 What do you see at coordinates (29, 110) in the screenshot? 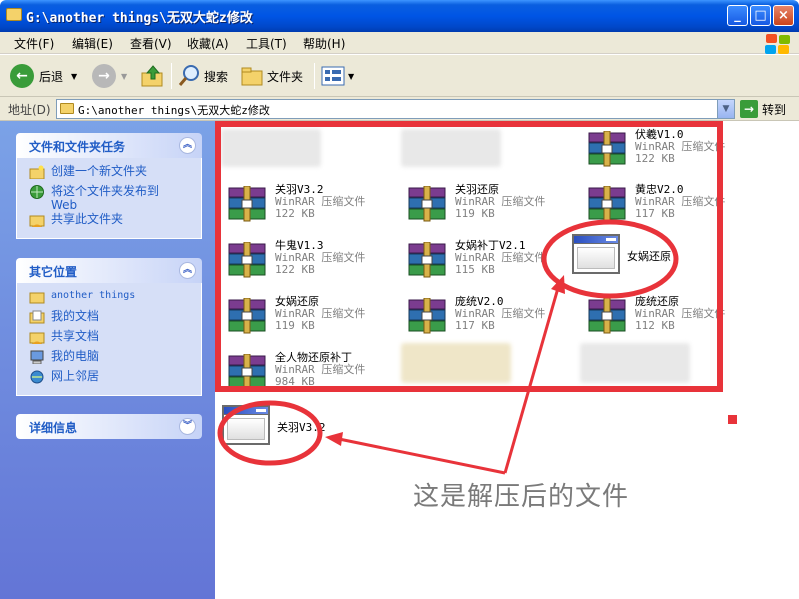
I see `address-label: 地址(D)` at bounding box center [29, 110].